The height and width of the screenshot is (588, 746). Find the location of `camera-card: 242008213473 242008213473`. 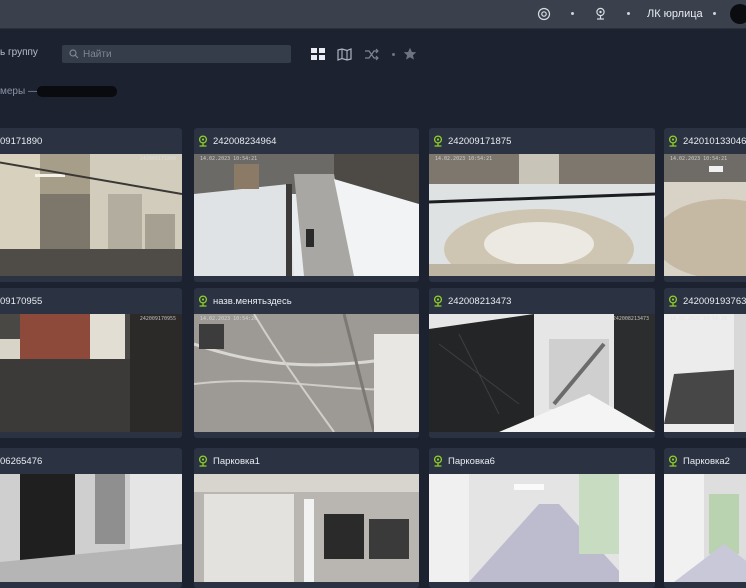

camera-card: 242008213473 242008213473 is located at coordinates (542, 363).